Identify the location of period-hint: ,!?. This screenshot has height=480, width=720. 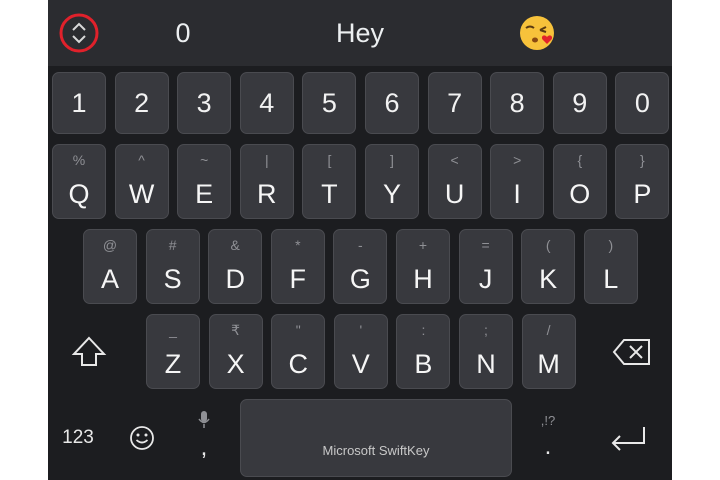
(548, 420).